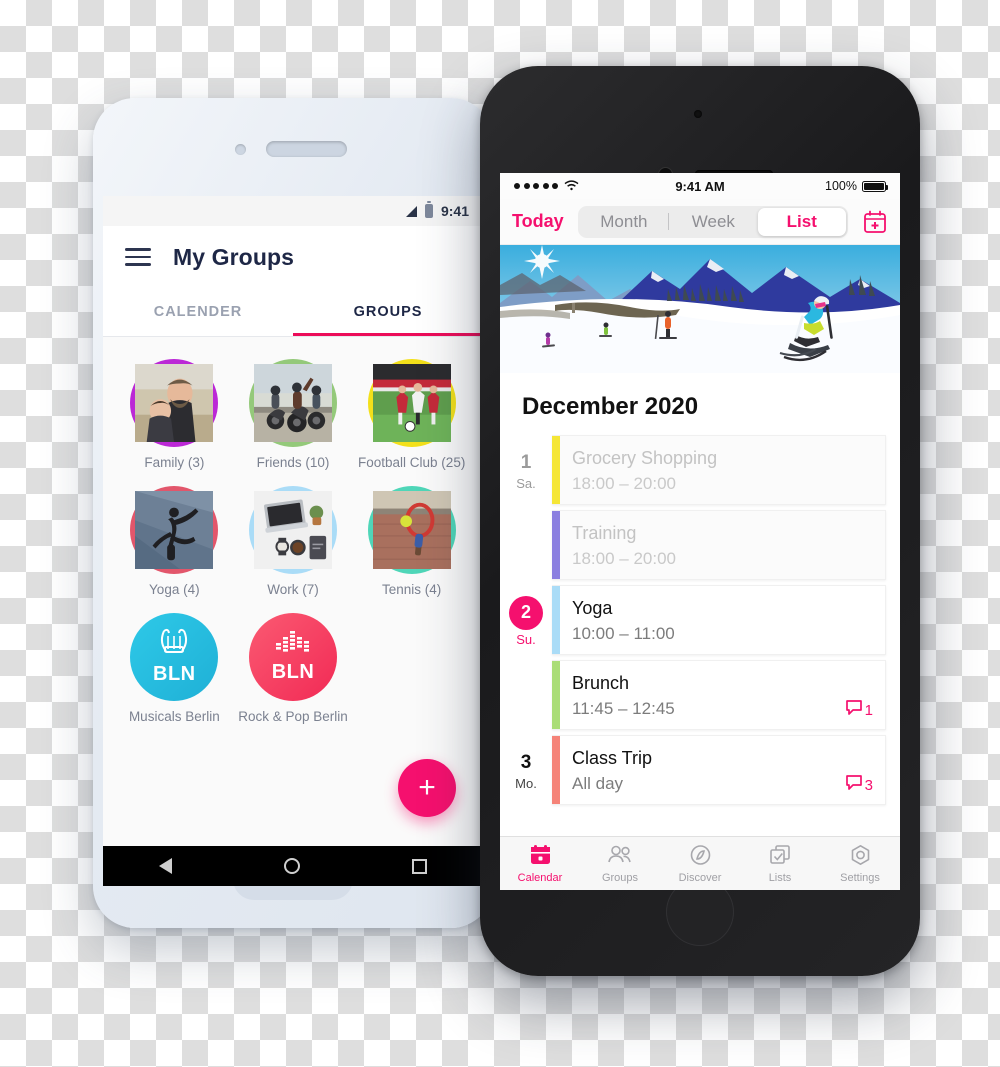 Image resolution: width=1000 pixels, height=1067 pixels. Describe the element at coordinates (526, 783) in the screenshot. I see `date-weekday: Mo.` at that location.